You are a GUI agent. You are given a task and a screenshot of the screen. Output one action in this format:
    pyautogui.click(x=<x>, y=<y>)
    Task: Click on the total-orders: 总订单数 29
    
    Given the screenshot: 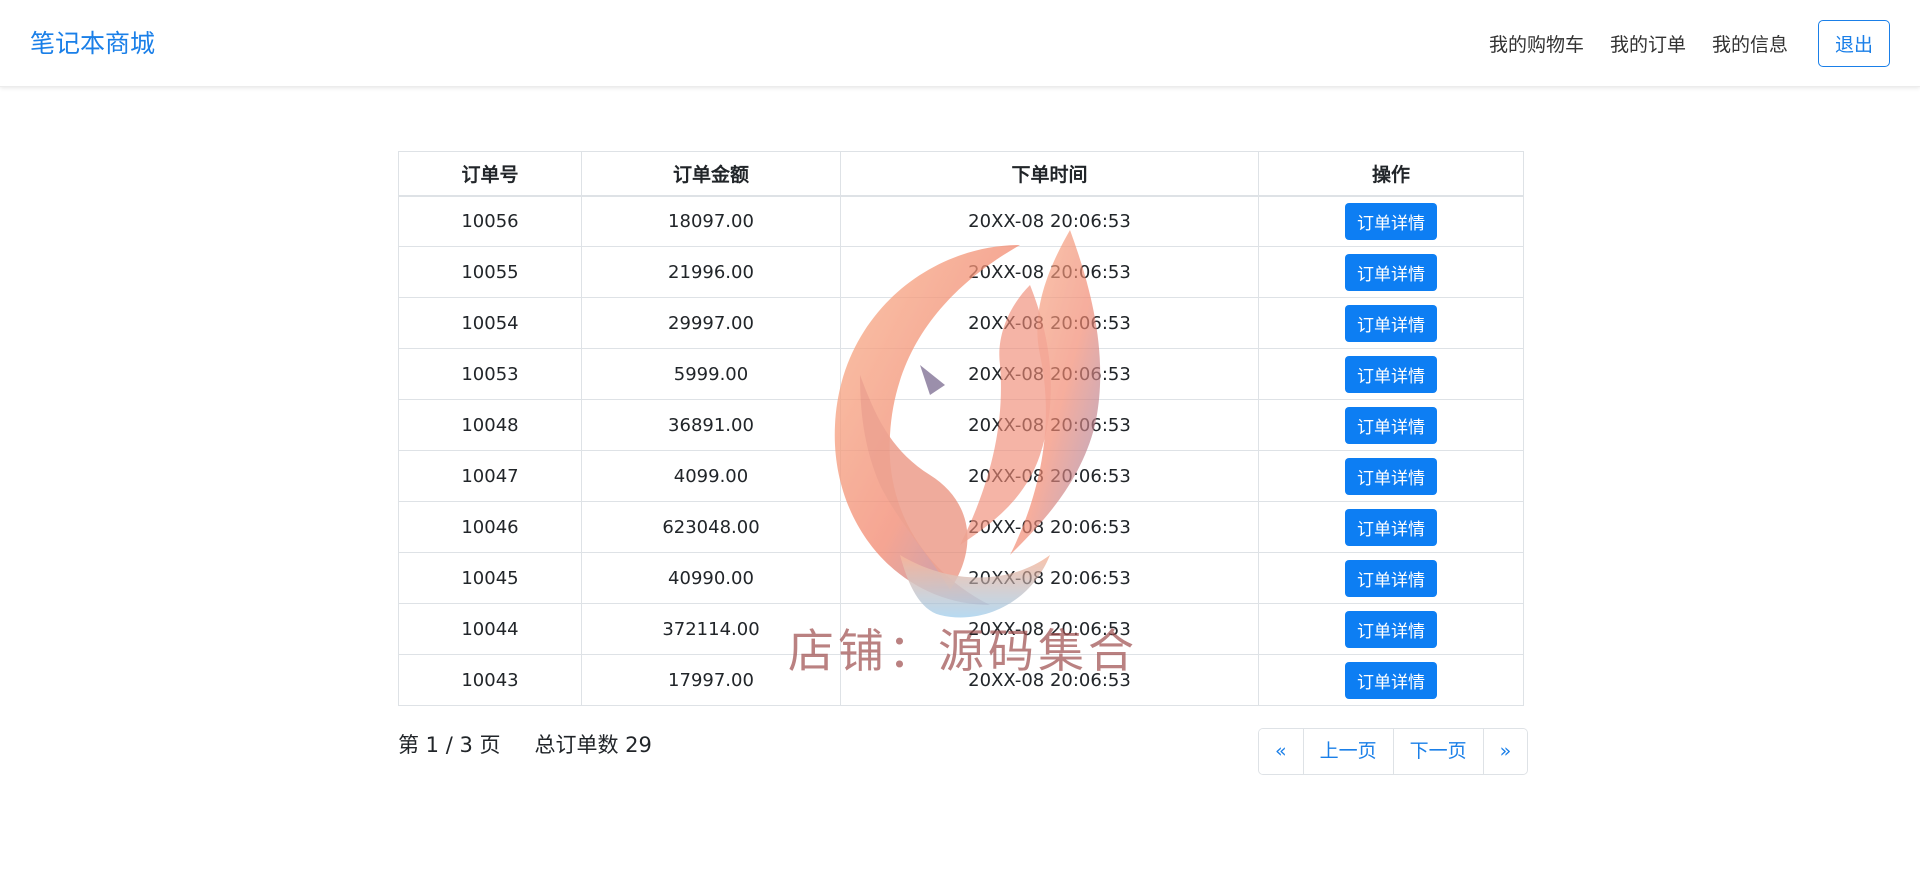 What is the action you would take?
    pyautogui.click(x=593, y=745)
    